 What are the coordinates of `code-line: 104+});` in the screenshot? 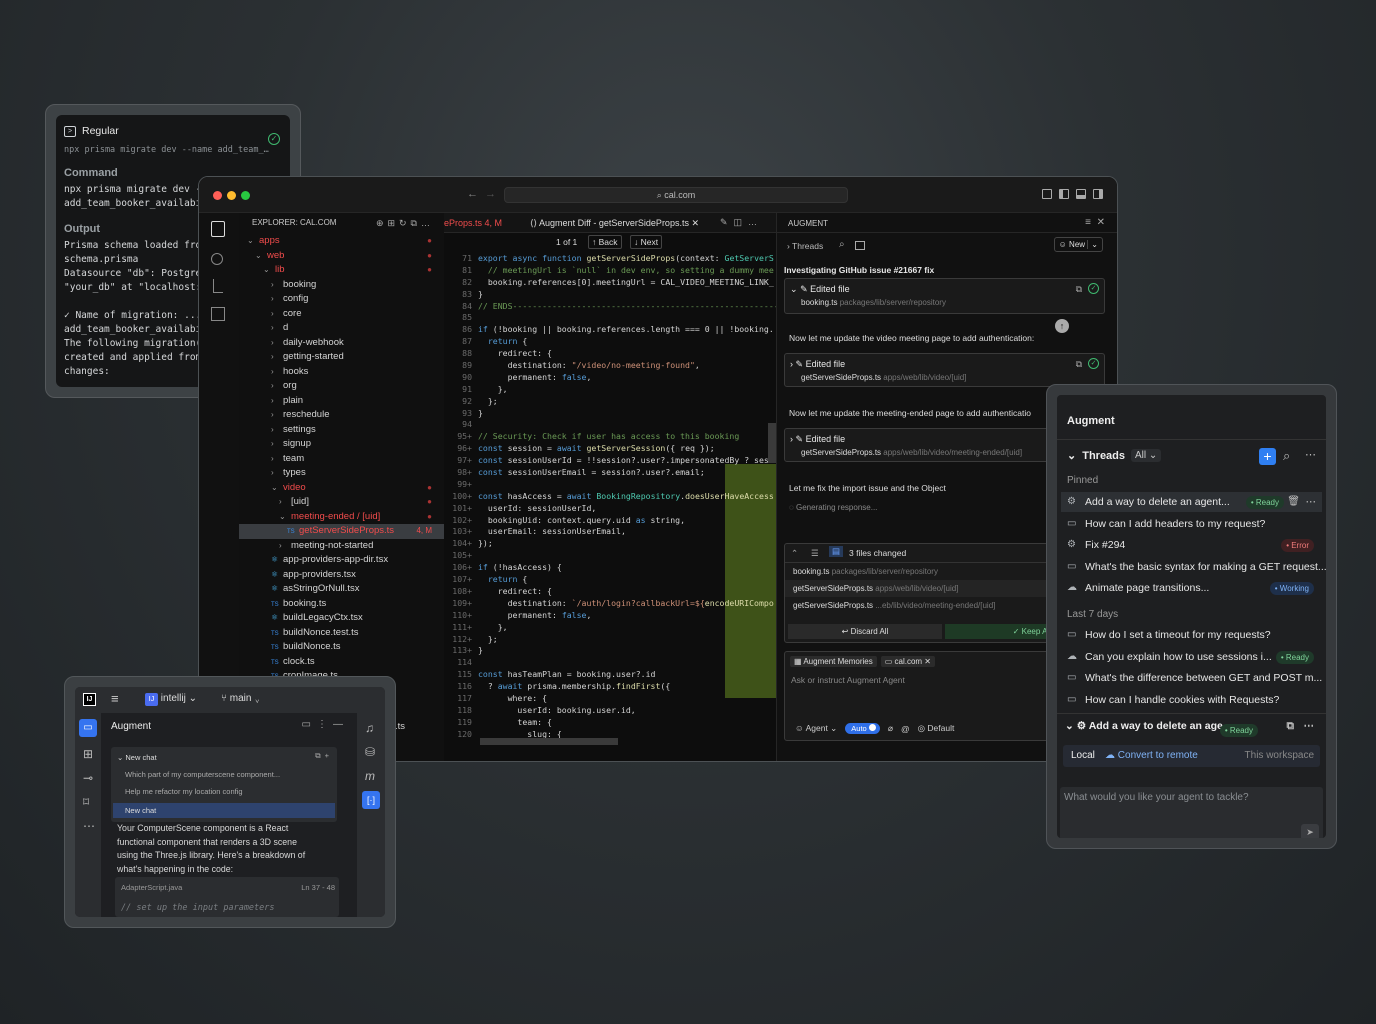 It's located at (610, 544).